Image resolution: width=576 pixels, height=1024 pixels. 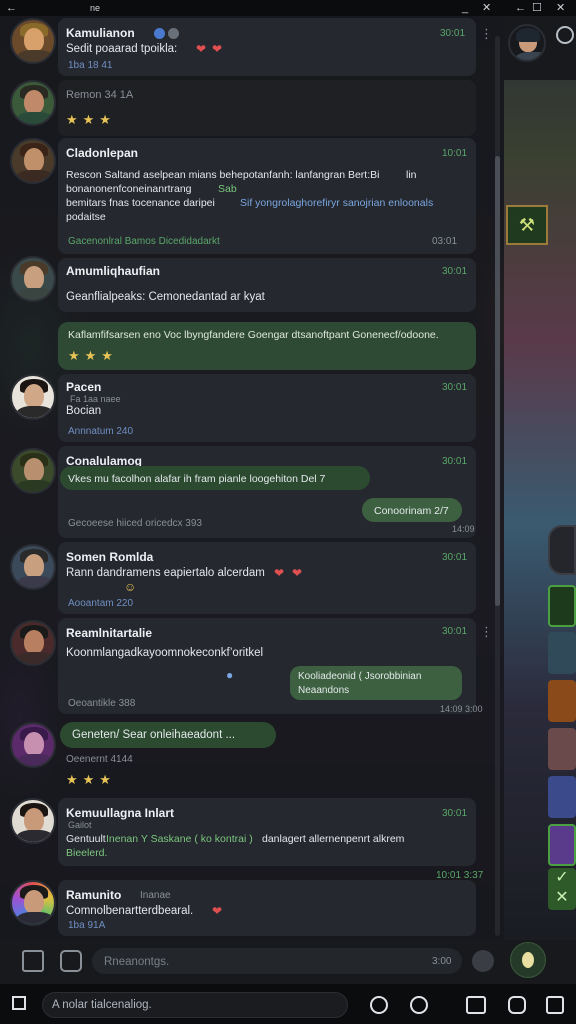 I want to click on message-text-line1-suffix: lin, so click(x=411, y=175).